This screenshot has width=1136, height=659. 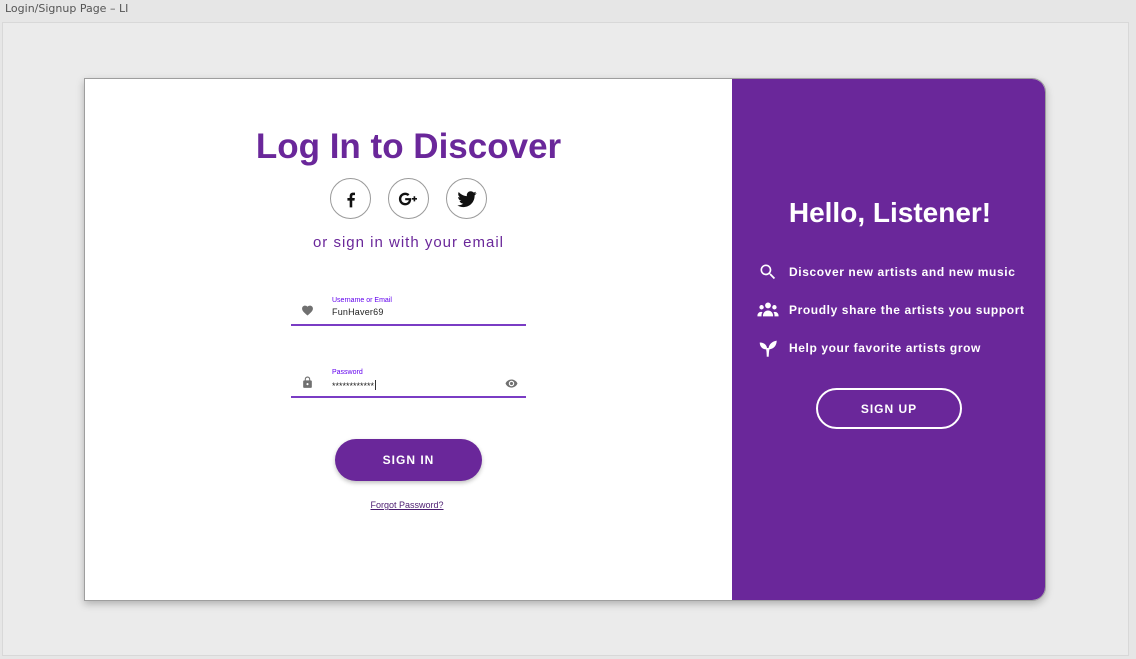 What do you see at coordinates (307, 382) in the screenshot?
I see `lock-icon` at bounding box center [307, 382].